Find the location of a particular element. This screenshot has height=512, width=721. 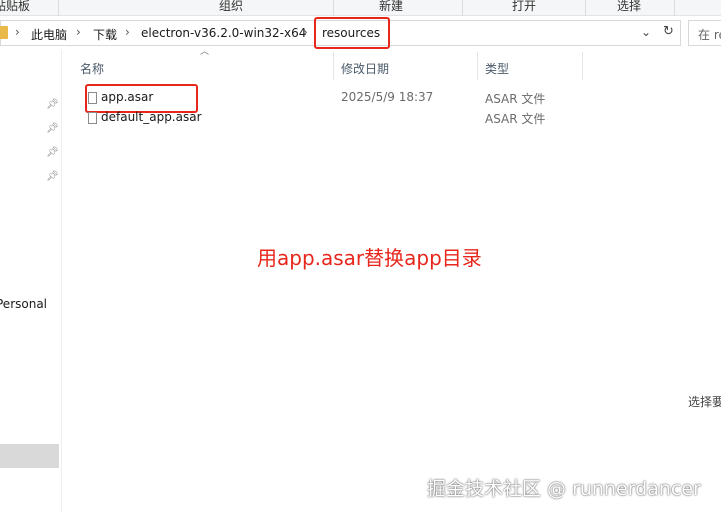

sort-ascending-icon: ︿ is located at coordinates (205, 52).